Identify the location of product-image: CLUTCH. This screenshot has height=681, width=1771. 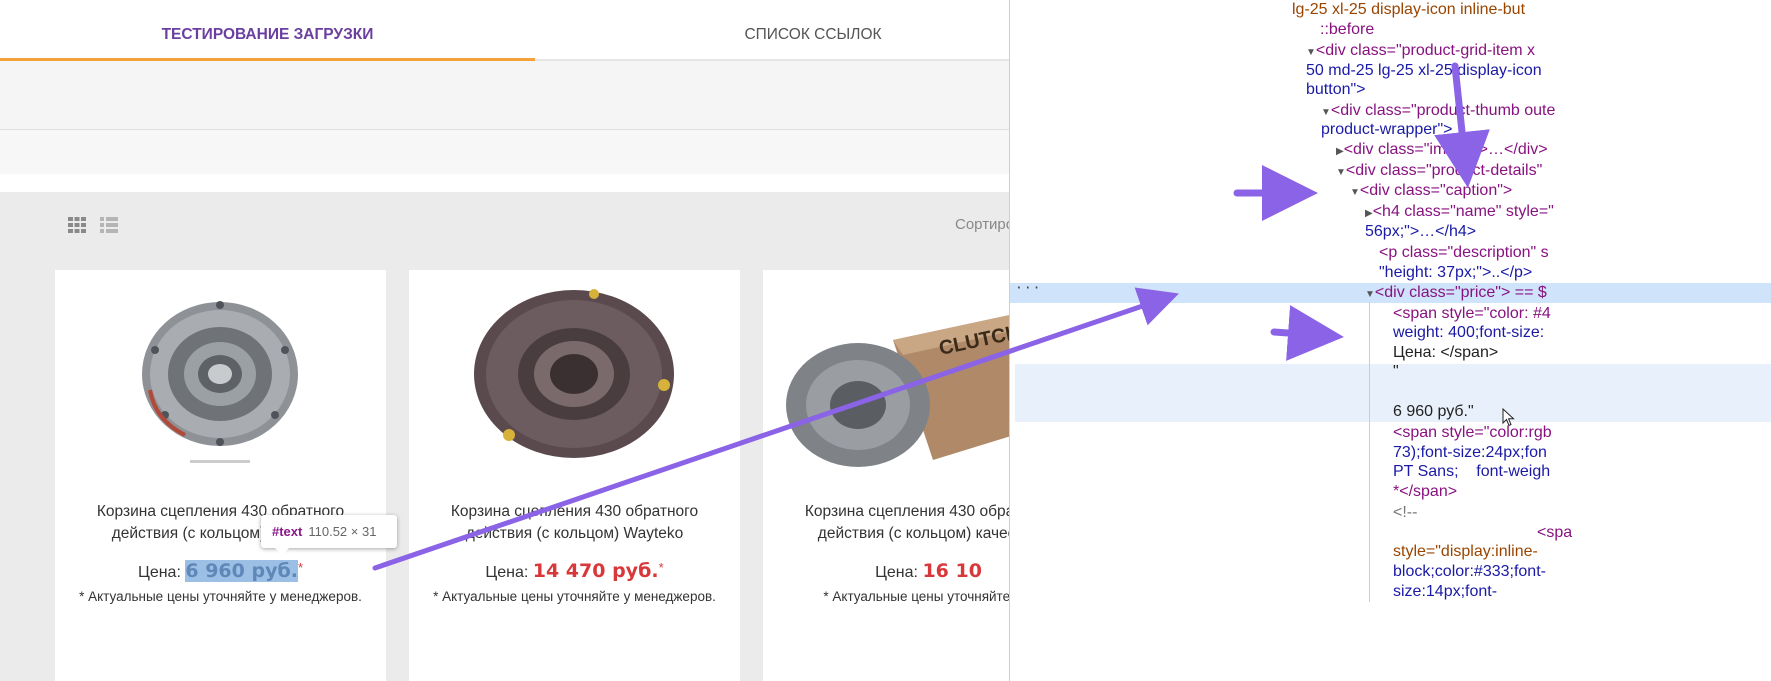
(886, 375).